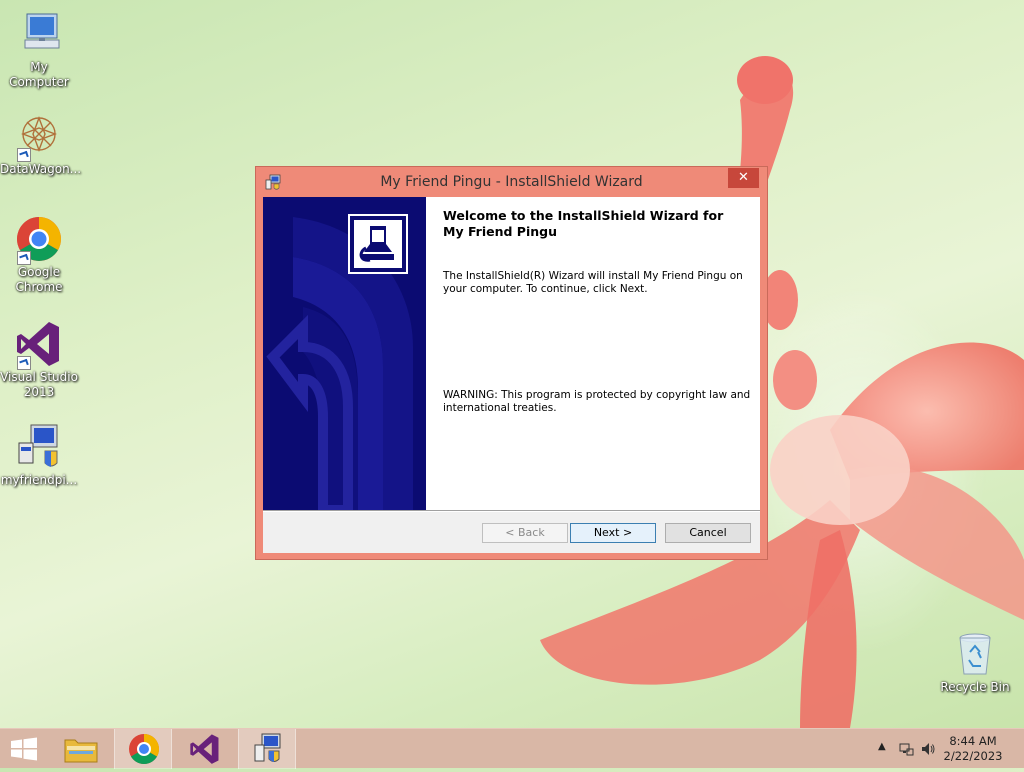 Image resolution: width=1024 pixels, height=772 pixels. I want to click on desktop-icon-my-computer: My Computer, so click(39, 50).